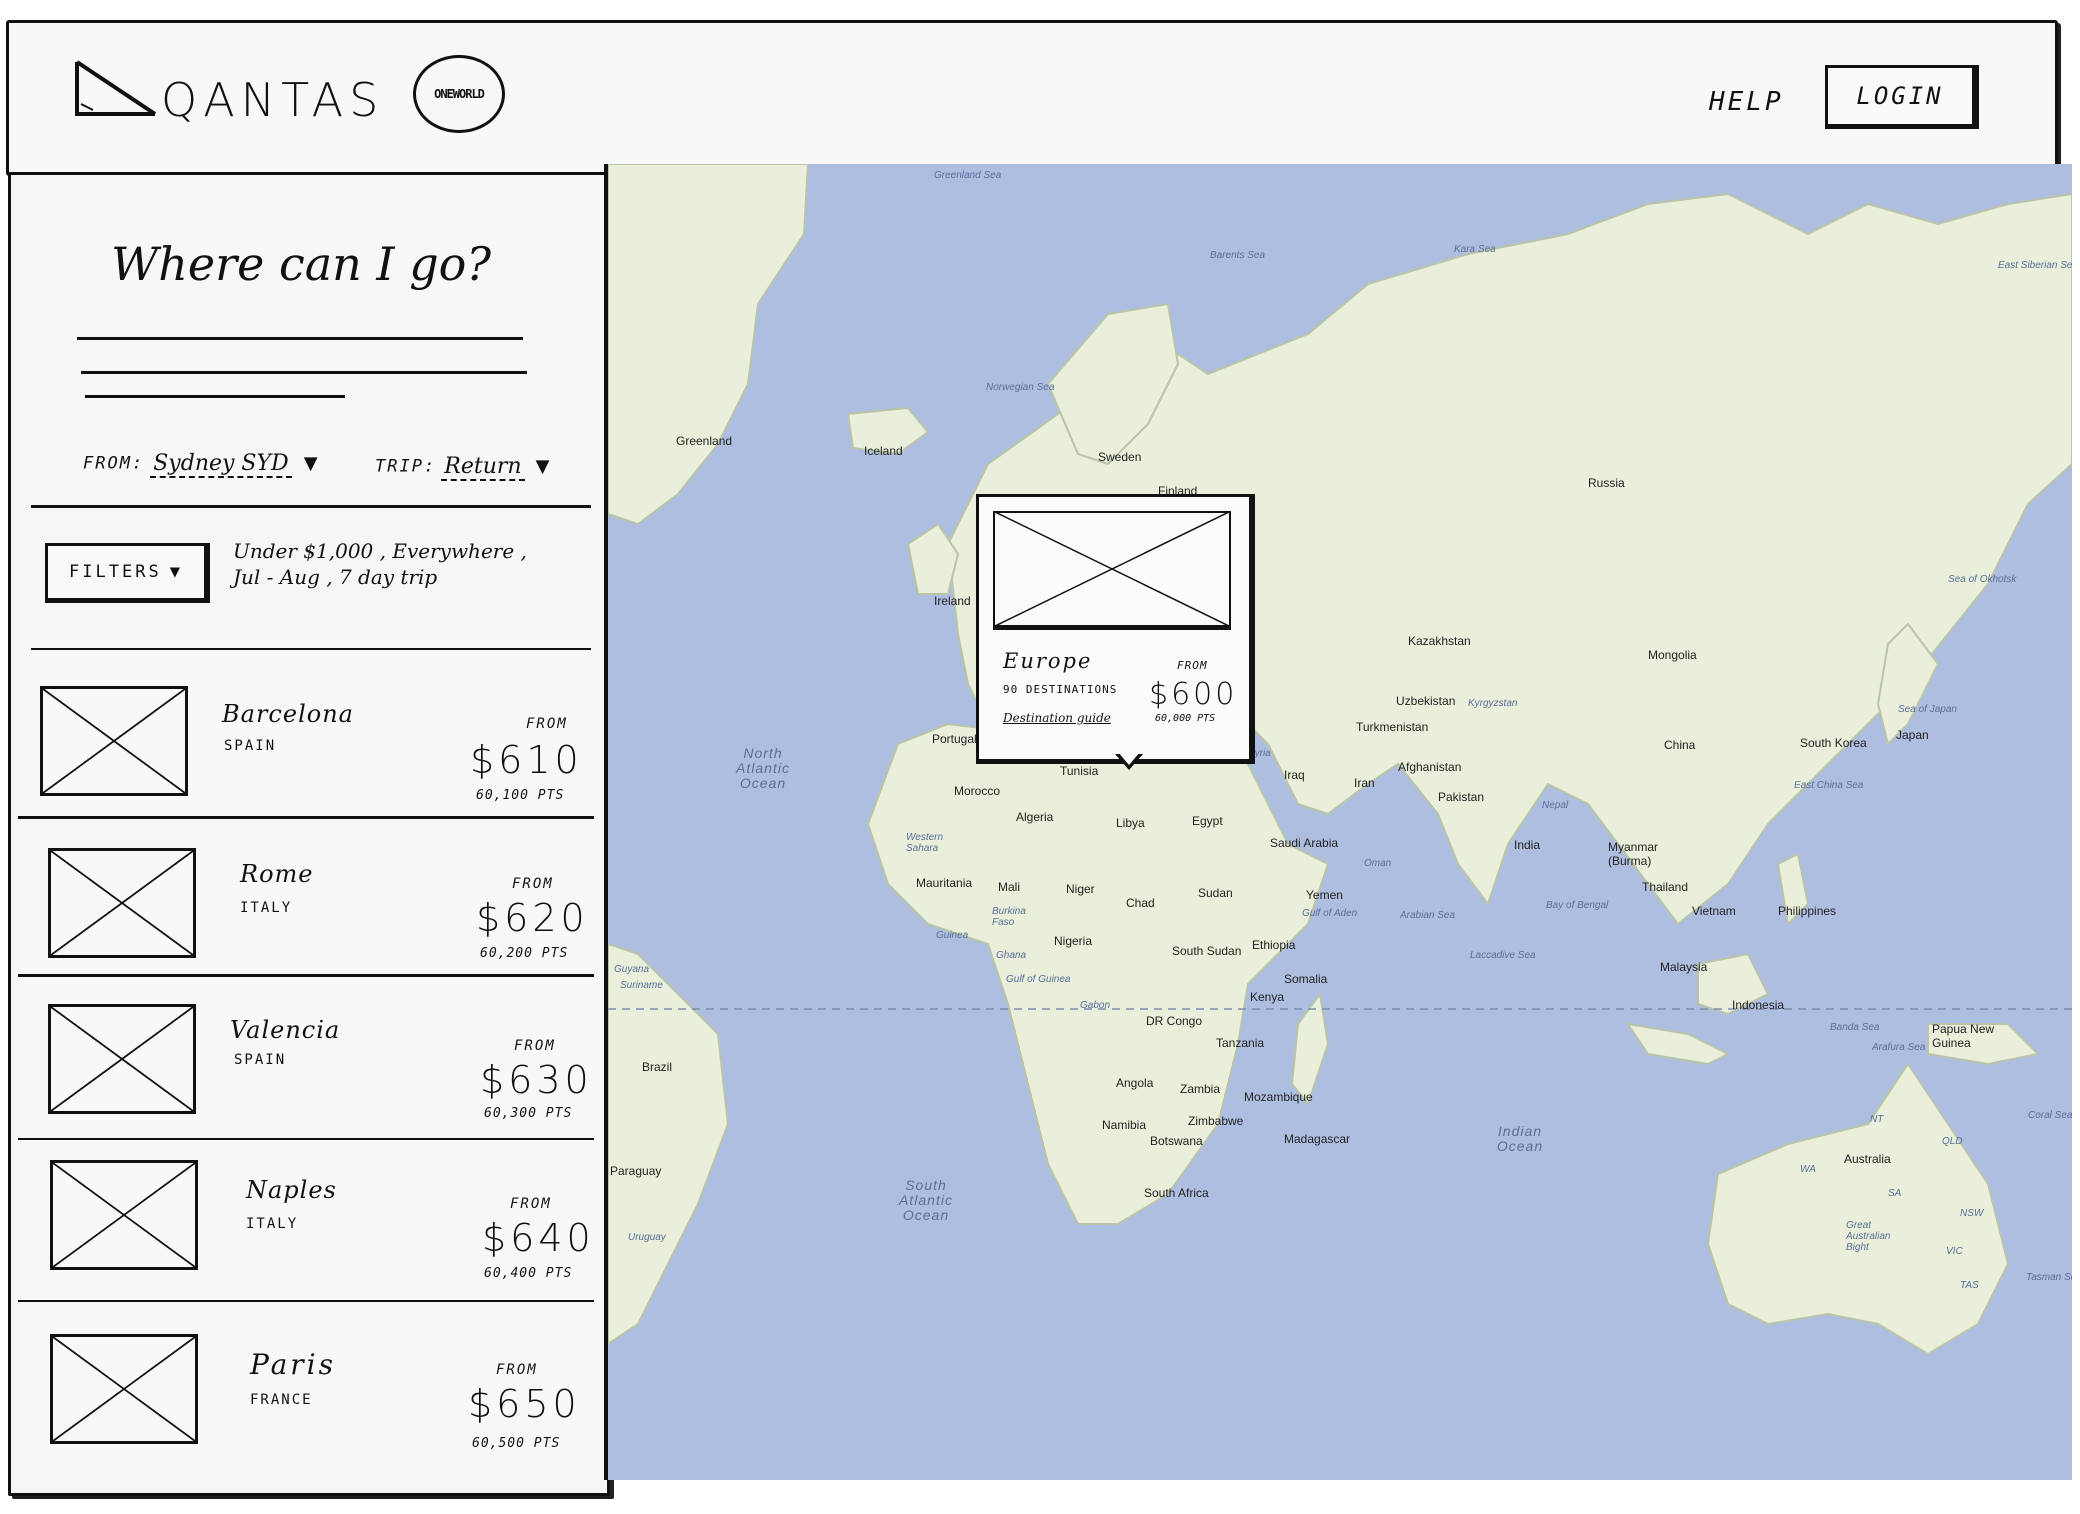  I want to click on map-label: South Korea, so click(1833, 743).